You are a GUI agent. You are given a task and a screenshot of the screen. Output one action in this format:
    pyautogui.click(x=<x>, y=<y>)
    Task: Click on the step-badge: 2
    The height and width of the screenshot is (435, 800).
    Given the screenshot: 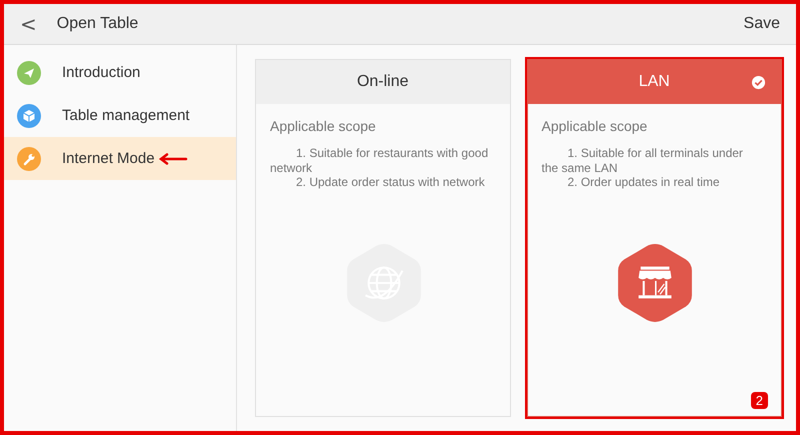 What is the action you would take?
    pyautogui.click(x=759, y=400)
    